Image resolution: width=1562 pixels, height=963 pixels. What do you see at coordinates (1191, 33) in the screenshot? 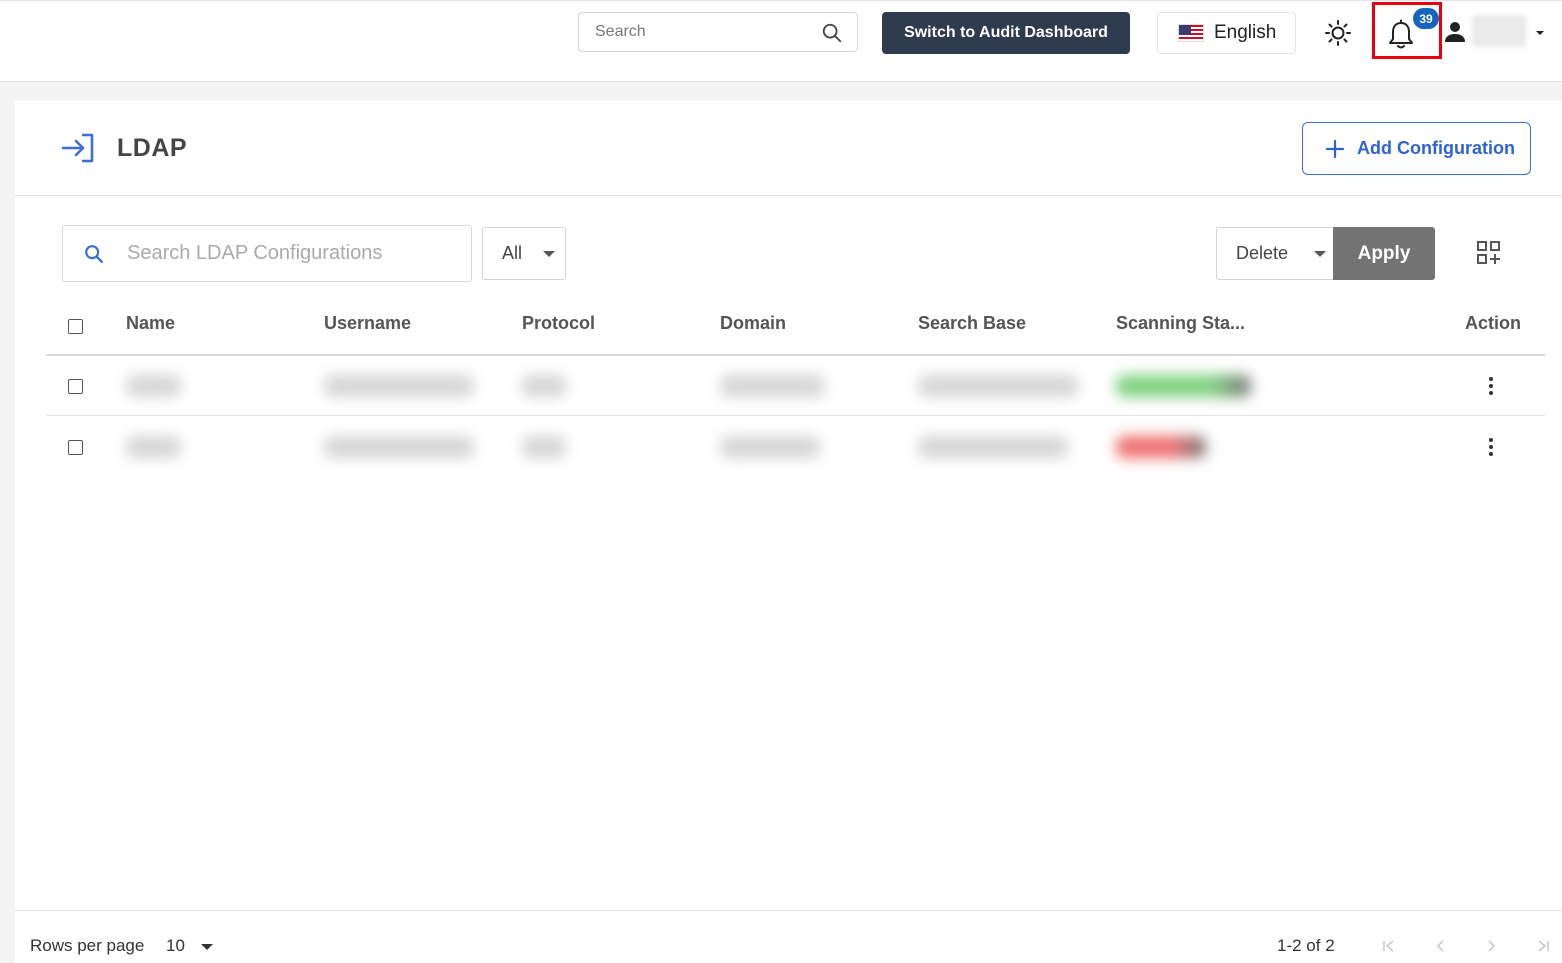
I see `us-flag-icon` at bounding box center [1191, 33].